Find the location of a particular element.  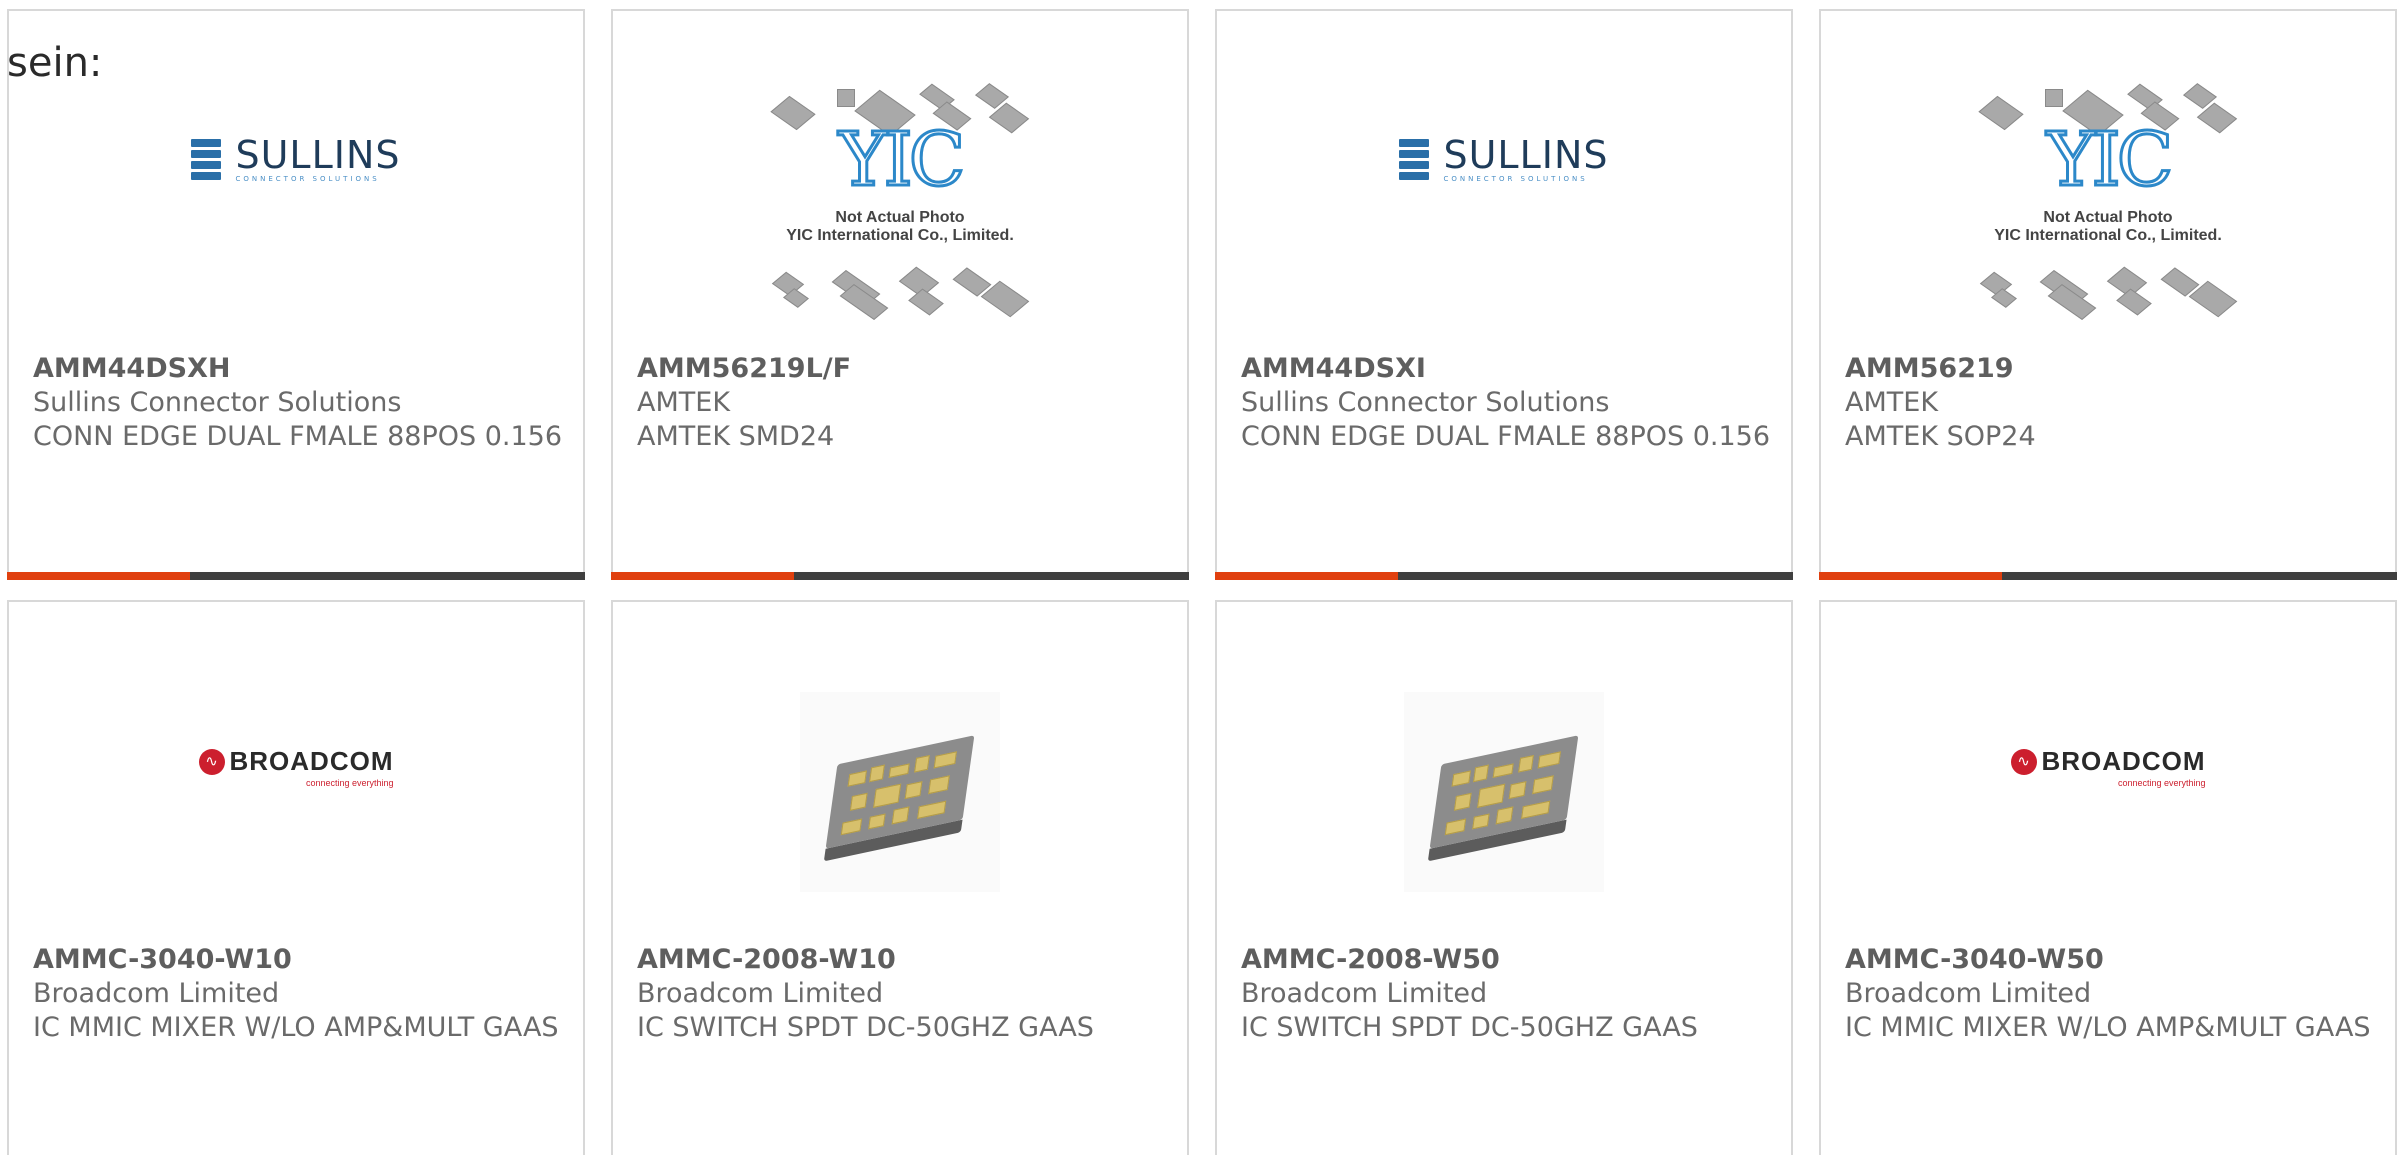

part-number-link: AMMC-2008-W10 is located at coordinates (902, 960).